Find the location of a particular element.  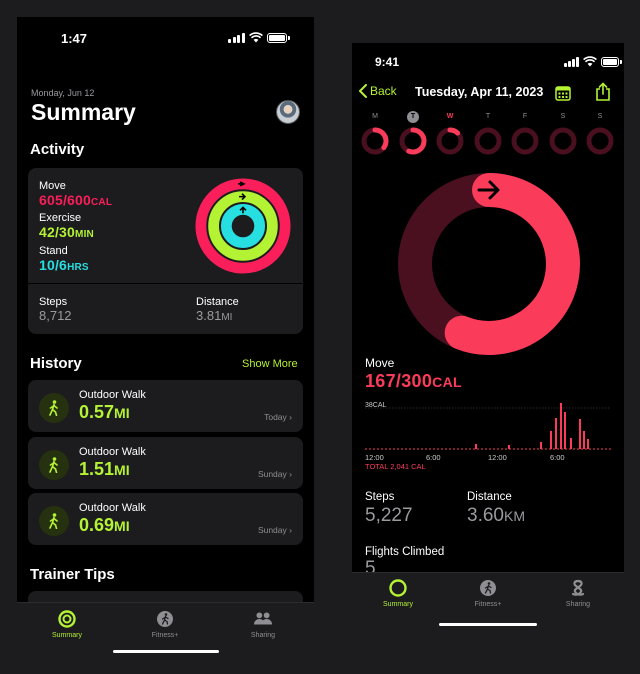

status-bar: 9:41 is located at coordinates (488, 63).